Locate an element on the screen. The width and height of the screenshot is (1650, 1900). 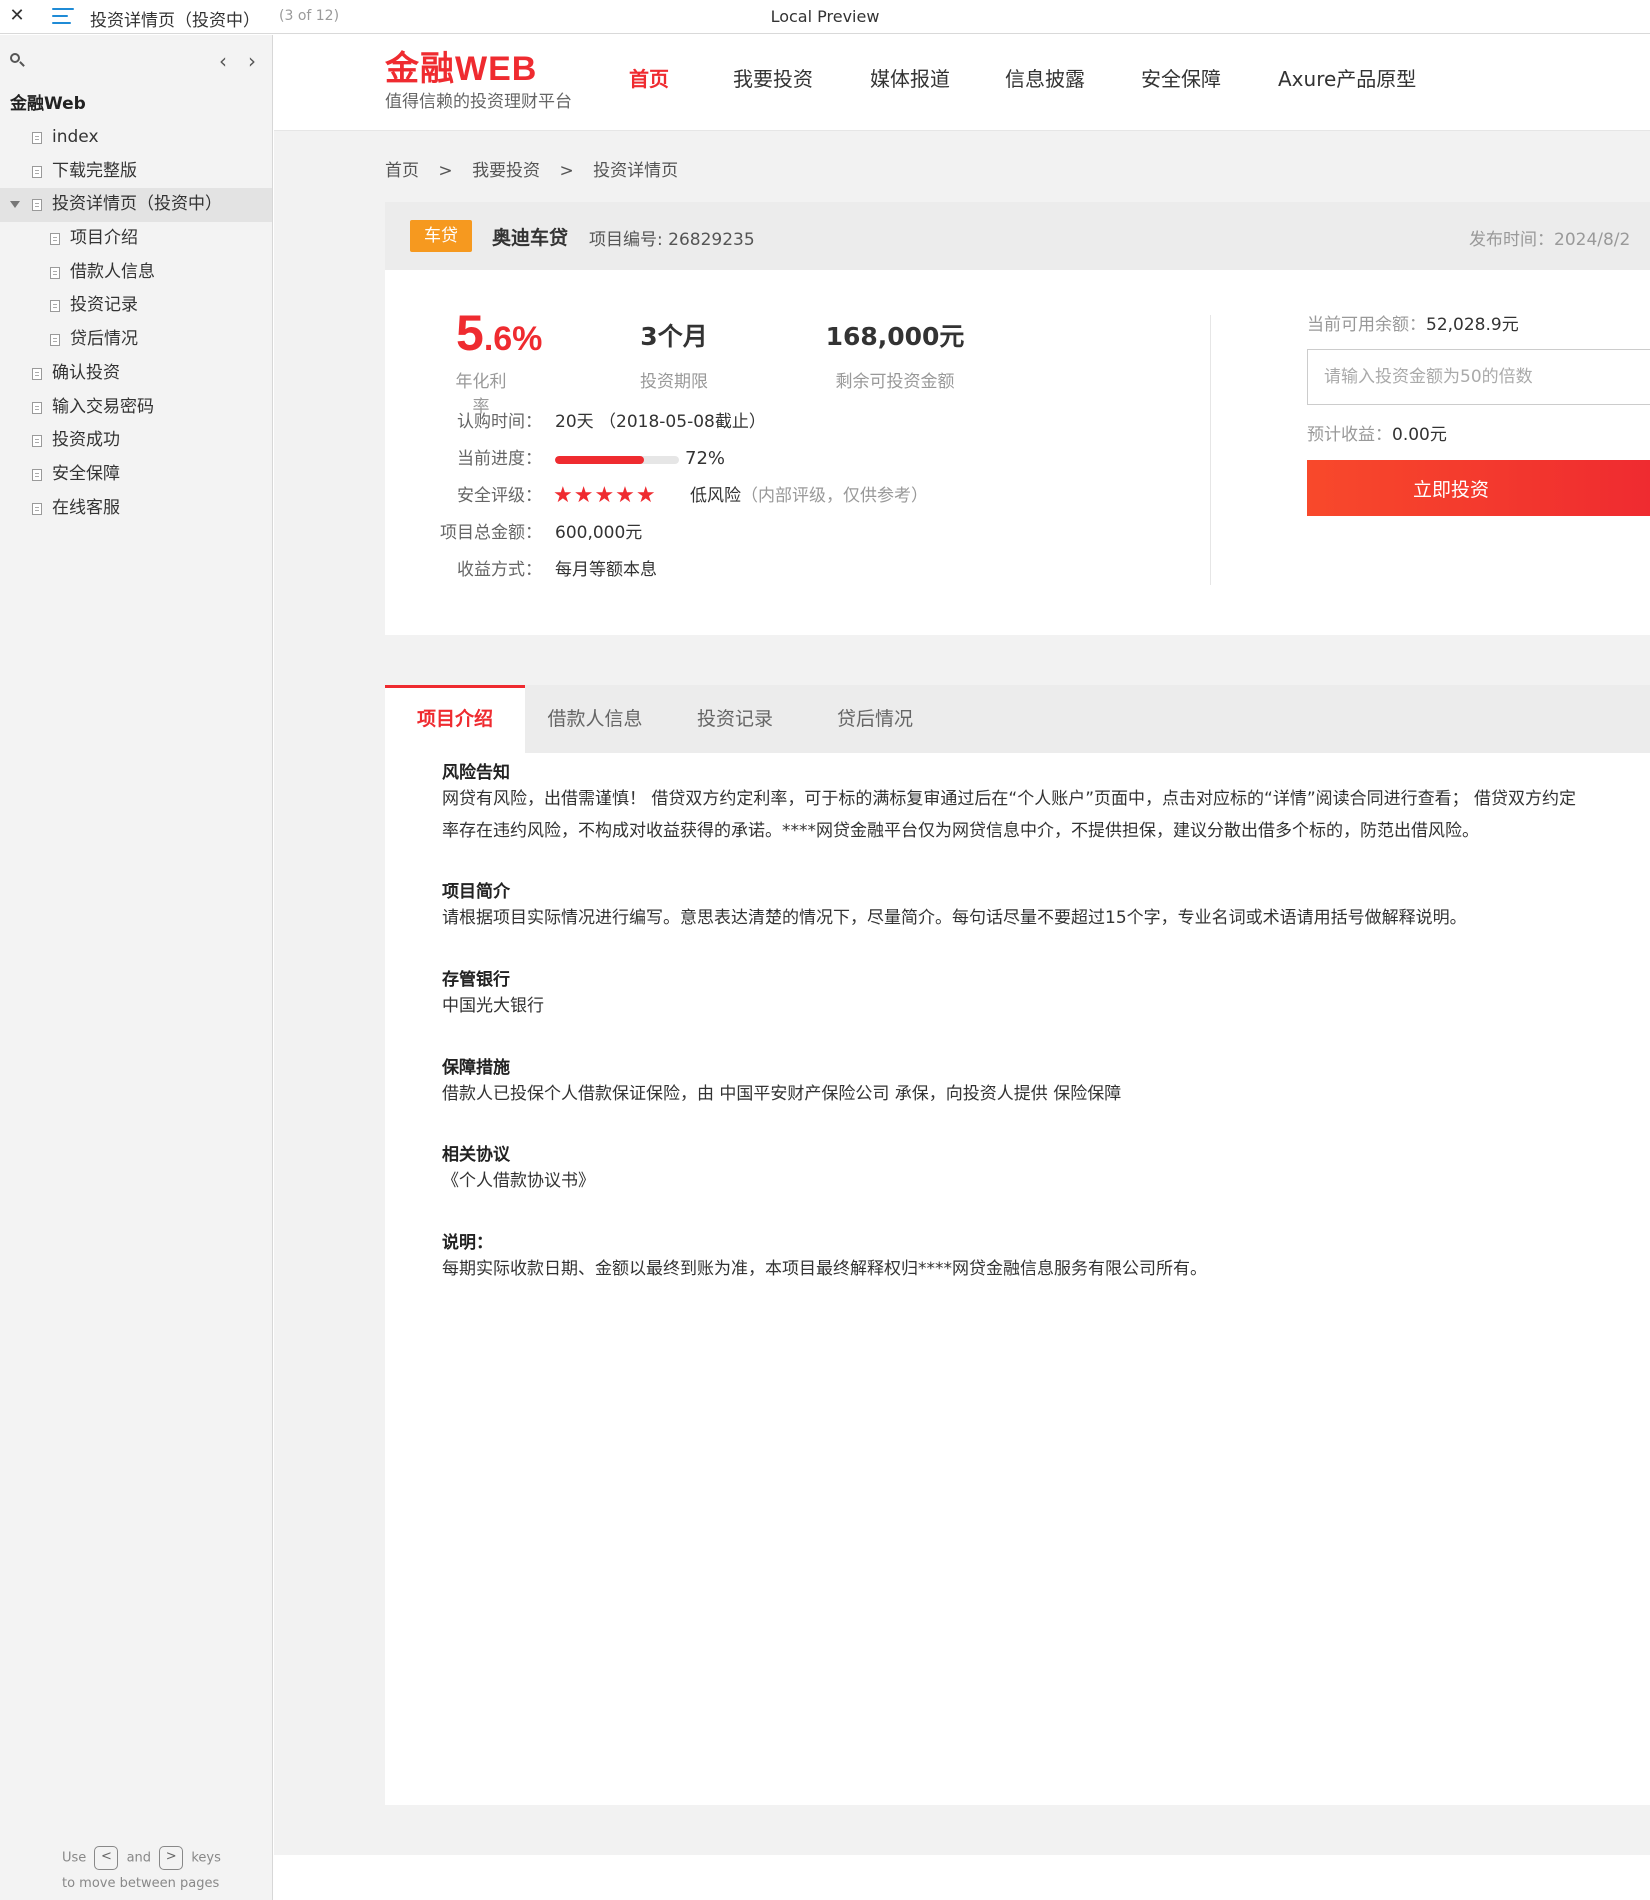
sidebar-item-label: 投资成功 is located at coordinates (86, 440).